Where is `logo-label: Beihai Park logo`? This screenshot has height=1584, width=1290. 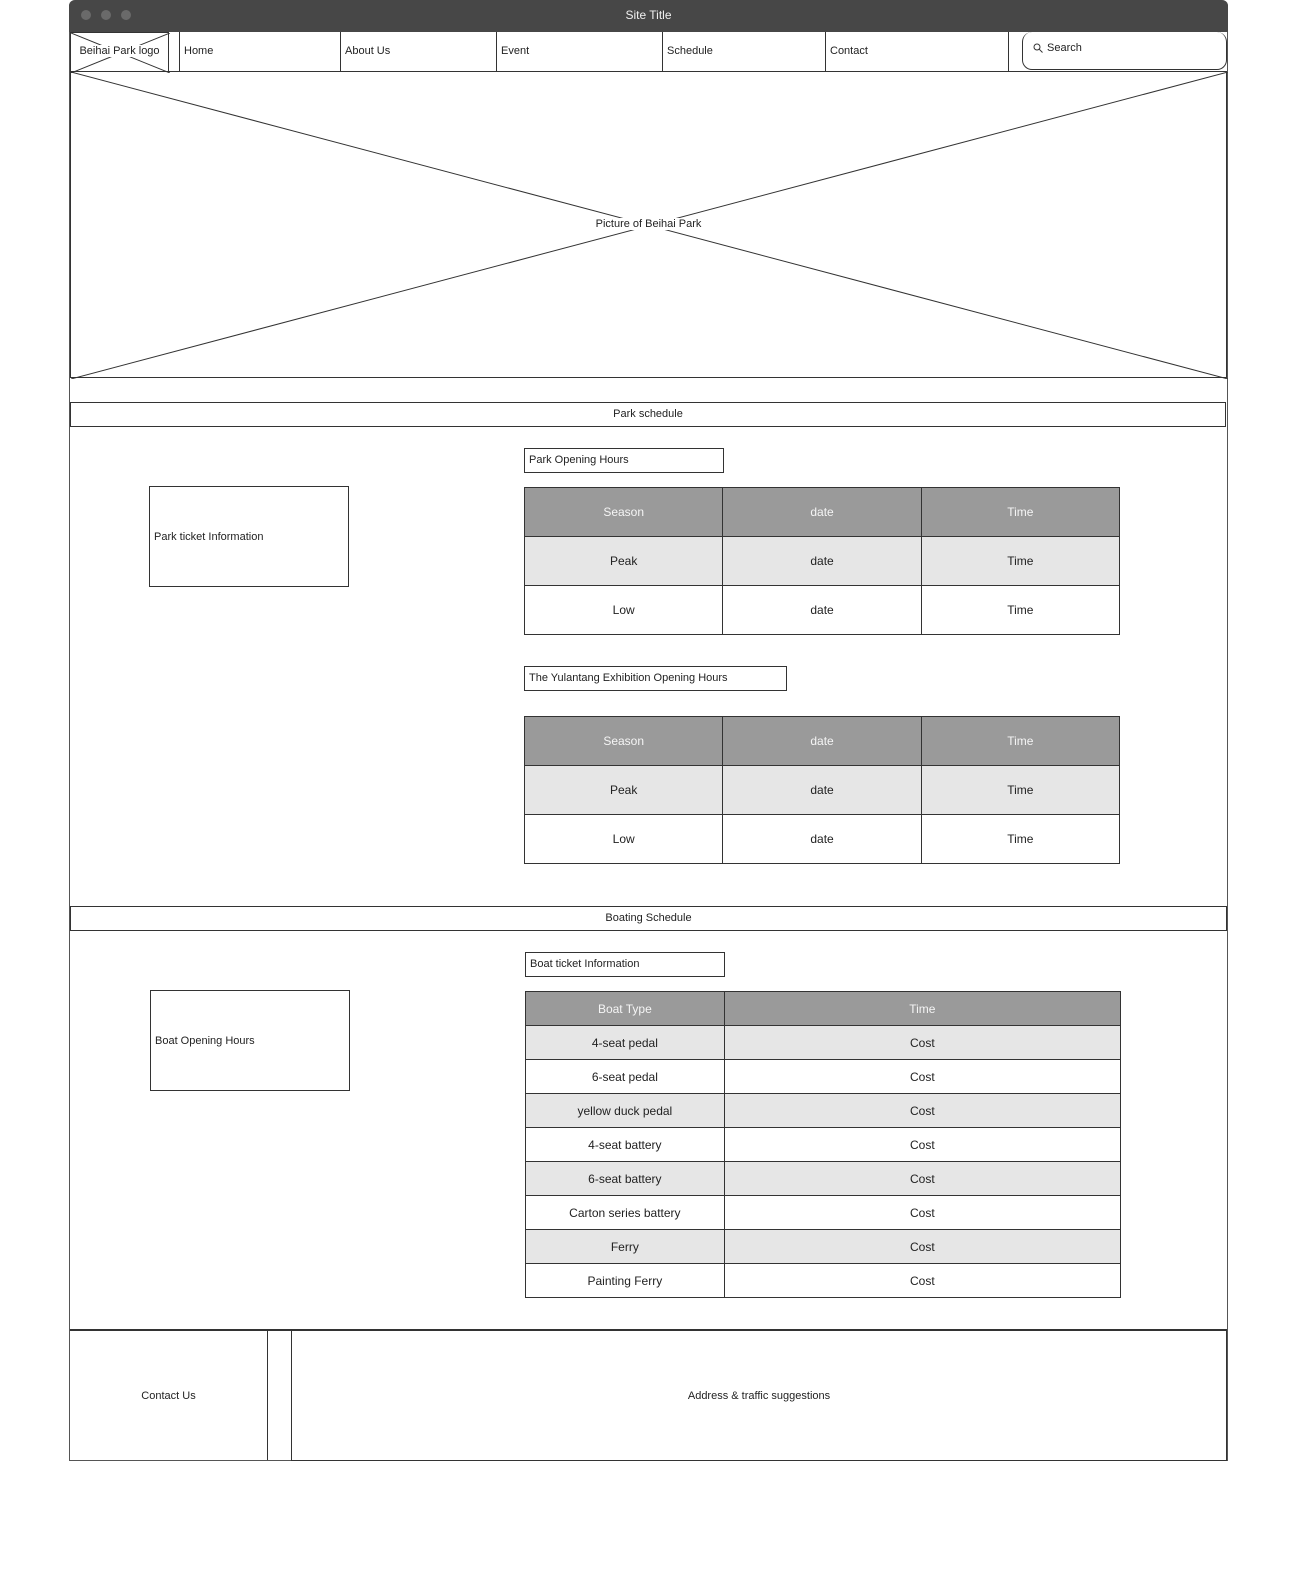 logo-label: Beihai Park logo is located at coordinates (119, 51).